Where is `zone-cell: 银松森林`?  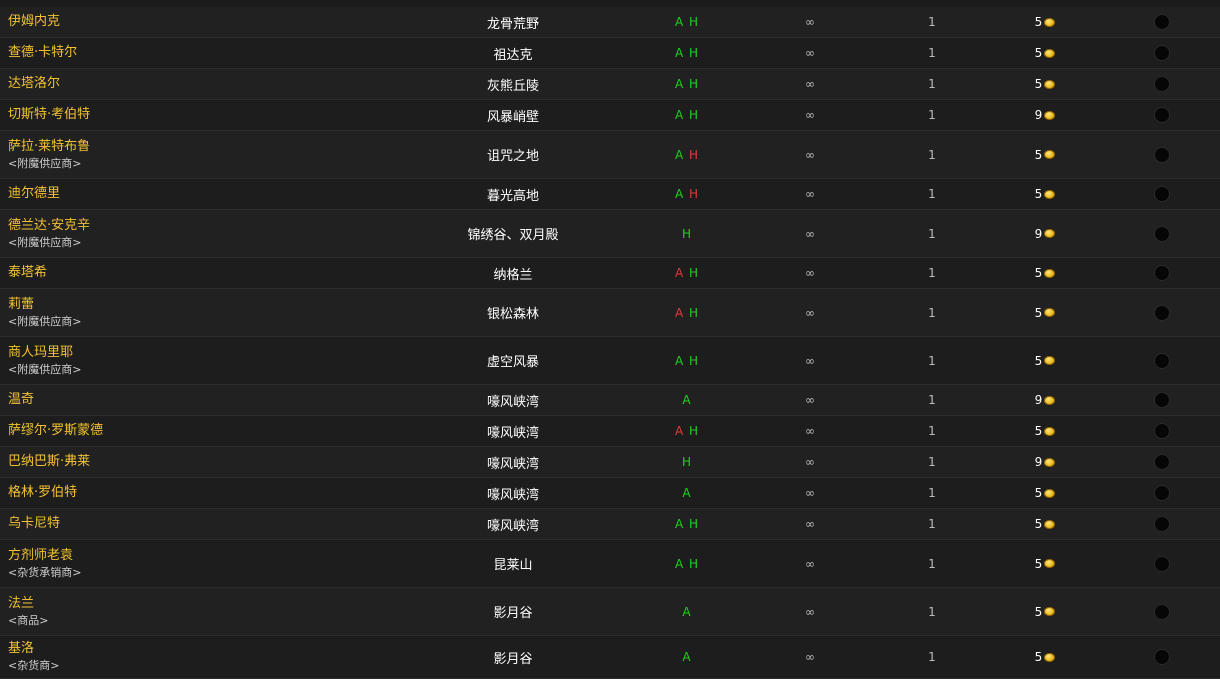
zone-cell: 银松森林 is located at coordinates (513, 312).